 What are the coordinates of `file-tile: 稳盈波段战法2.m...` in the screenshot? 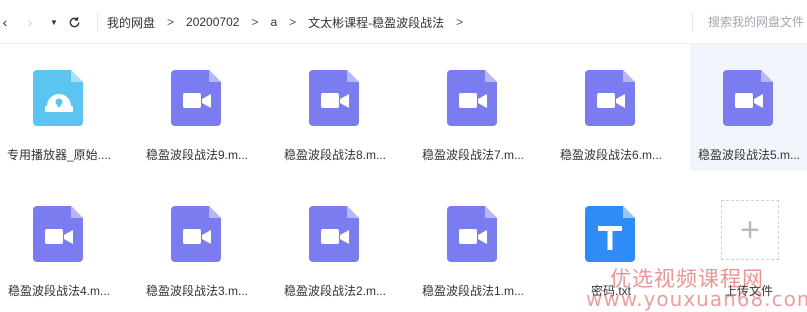 It's located at (335, 243).